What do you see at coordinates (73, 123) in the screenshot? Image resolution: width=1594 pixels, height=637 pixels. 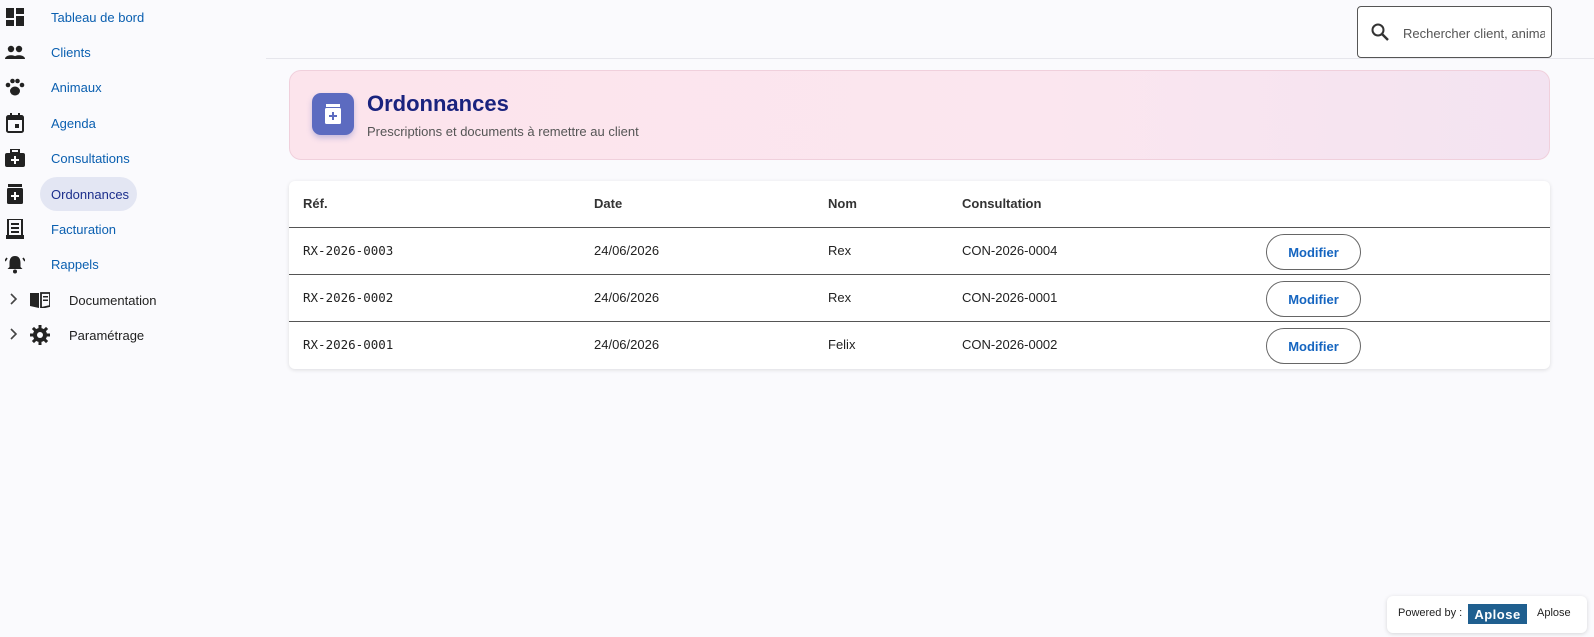 I see `sidebar-item-label: Agenda` at bounding box center [73, 123].